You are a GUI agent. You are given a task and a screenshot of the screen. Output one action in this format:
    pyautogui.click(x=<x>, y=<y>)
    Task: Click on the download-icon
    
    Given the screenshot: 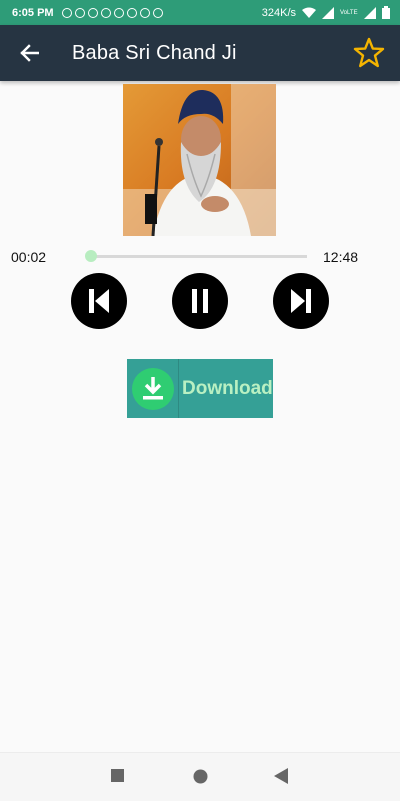 What is the action you would take?
    pyautogui.click(x=153, y=387)
    